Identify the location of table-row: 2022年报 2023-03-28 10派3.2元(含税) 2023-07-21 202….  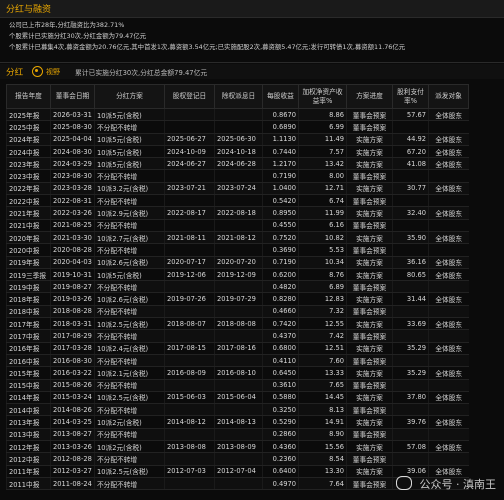
(237, 189).